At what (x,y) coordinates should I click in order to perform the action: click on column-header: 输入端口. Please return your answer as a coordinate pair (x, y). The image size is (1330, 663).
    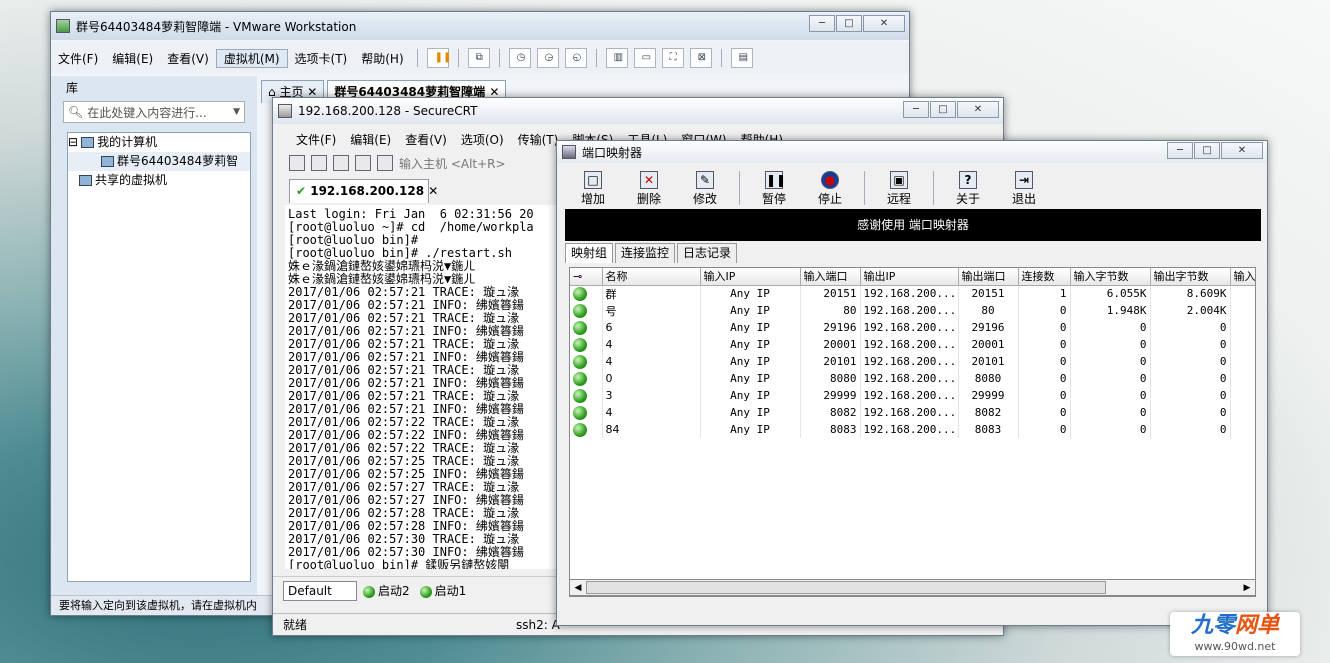
    Looking at the image, I should click on (830, 277).